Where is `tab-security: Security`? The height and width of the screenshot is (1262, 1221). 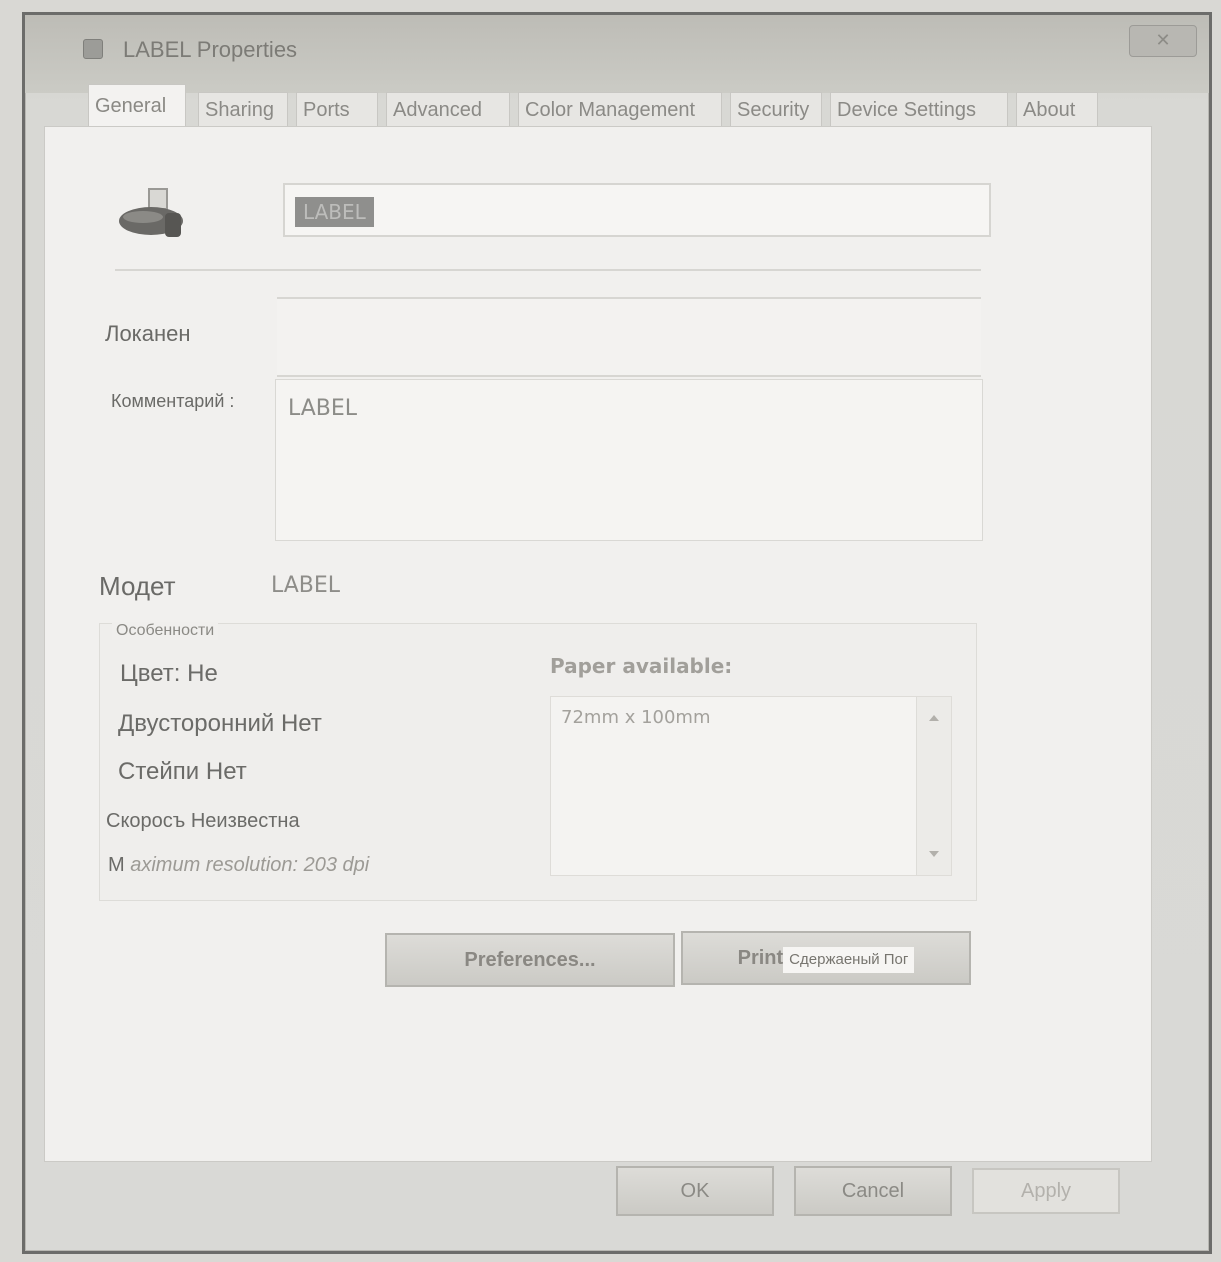 tab-security: Security is located at coordinates (776, 109).